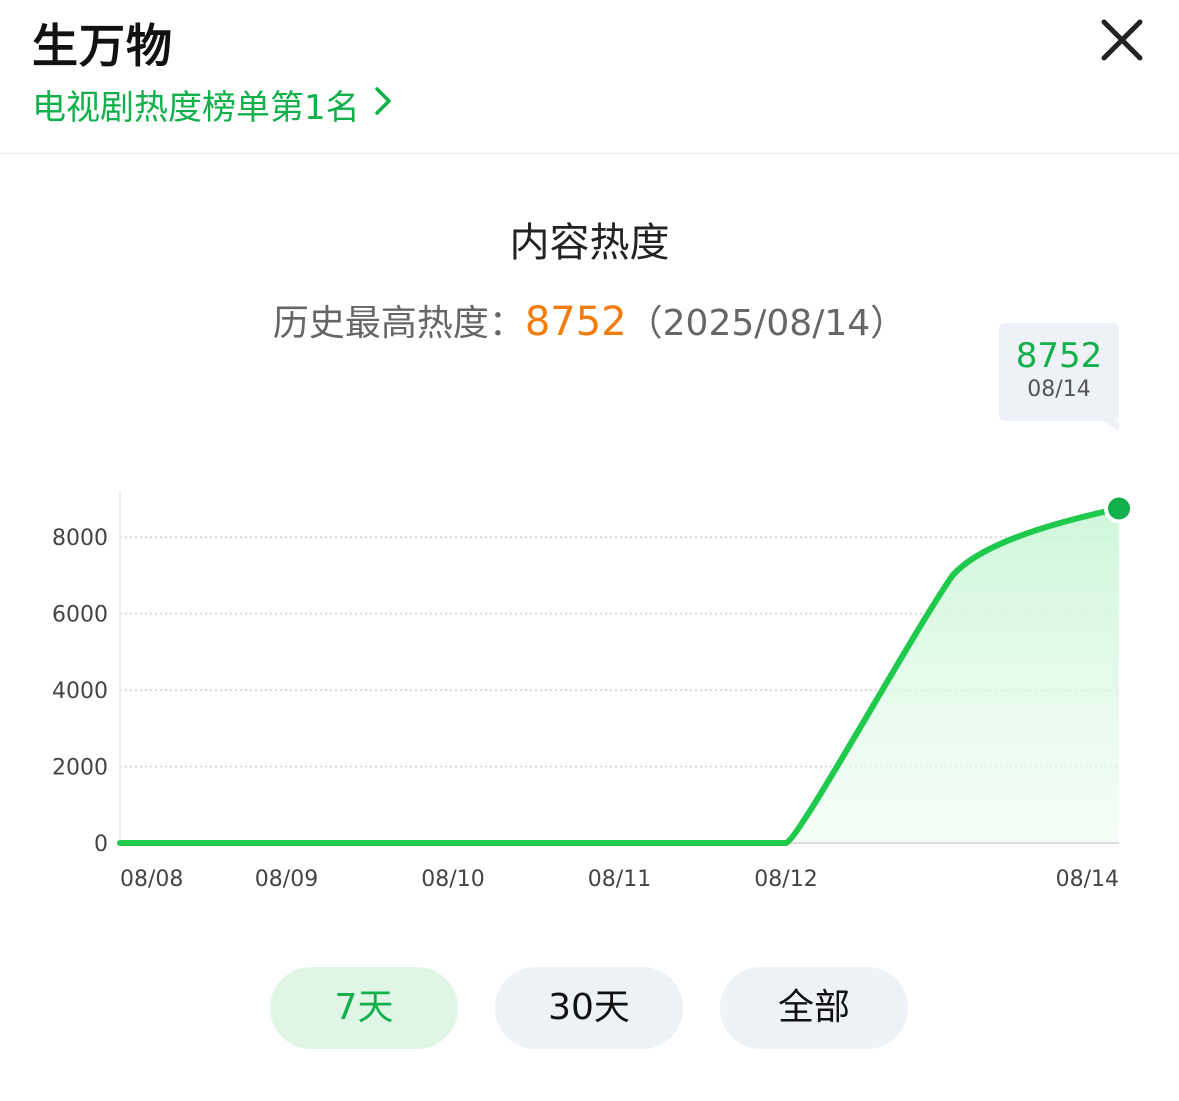 The image size is (1179, 1101). Describe the element at coordinates (1119, 508) in the screenshot. I see `highlight-point` at that location.